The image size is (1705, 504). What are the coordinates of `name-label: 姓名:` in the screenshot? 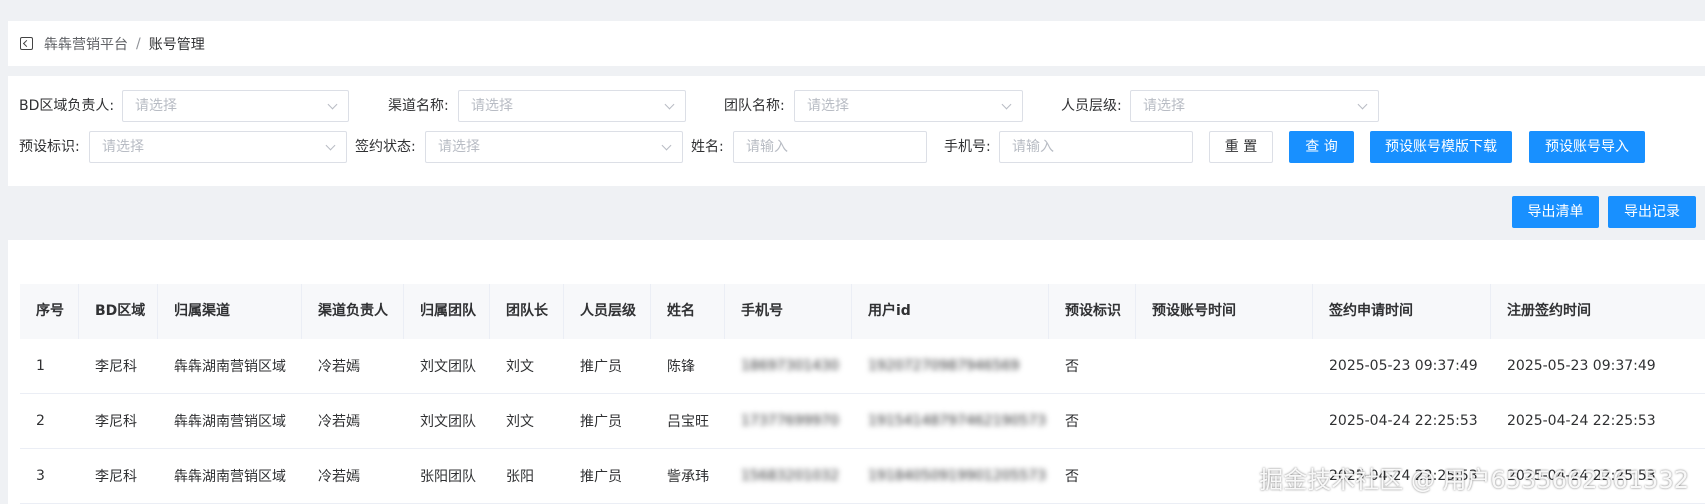 It's located at (707, 147).